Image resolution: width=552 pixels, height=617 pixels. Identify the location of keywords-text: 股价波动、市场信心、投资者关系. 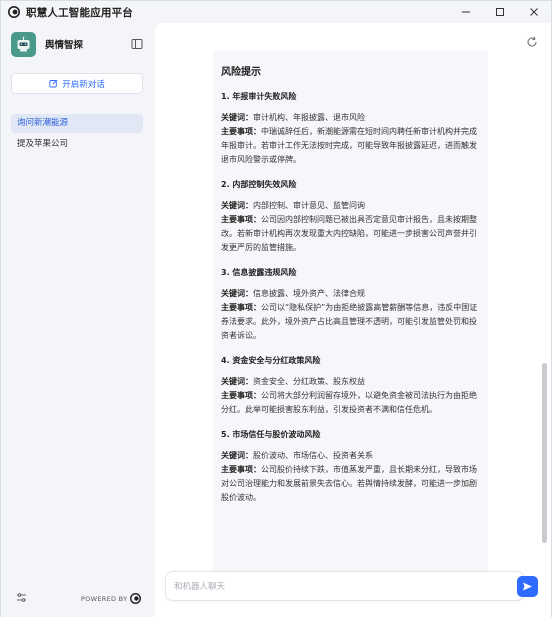
(313, 455).